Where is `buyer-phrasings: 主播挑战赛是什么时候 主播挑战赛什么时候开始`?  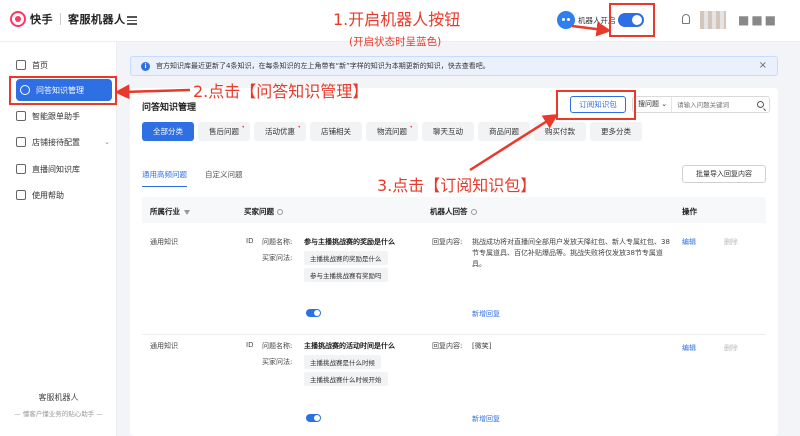
buyer-phrasings: 主播挑战赛是什么时候 主播挑战赛什么时候开始 is located at coordinates (346, 372).